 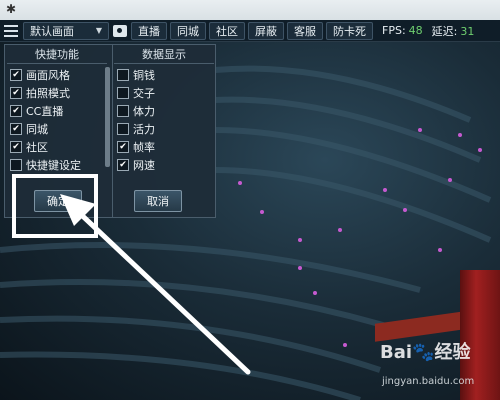 I want to click on watermark-brand: Bai🐾经验, so click(x=425, y=352).